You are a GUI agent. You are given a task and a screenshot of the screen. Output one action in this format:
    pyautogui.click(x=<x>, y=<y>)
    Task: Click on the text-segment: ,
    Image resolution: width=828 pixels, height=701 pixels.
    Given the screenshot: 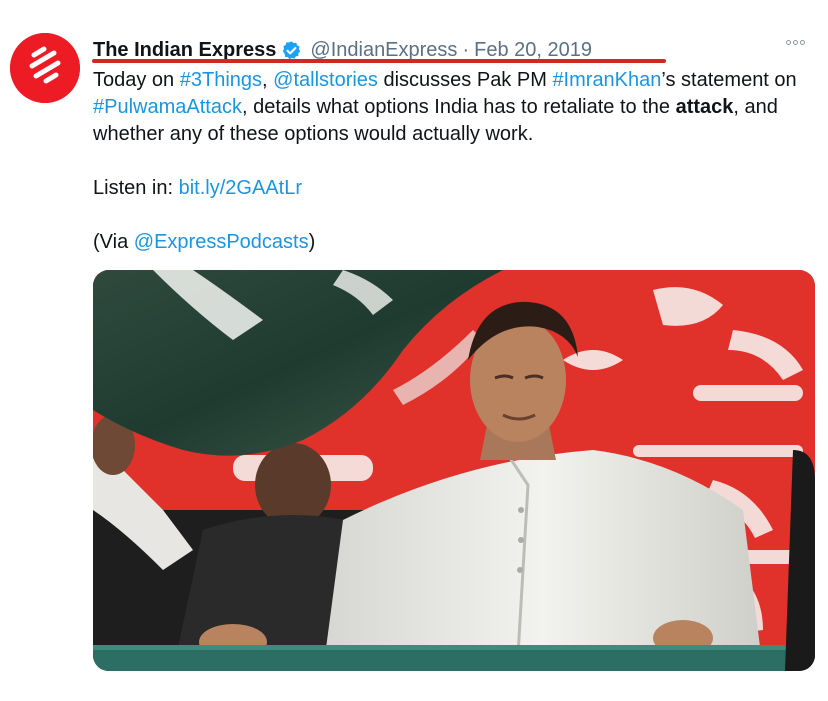 What is the action you would take?
    pyautogui.click(x=268, y=80)
    